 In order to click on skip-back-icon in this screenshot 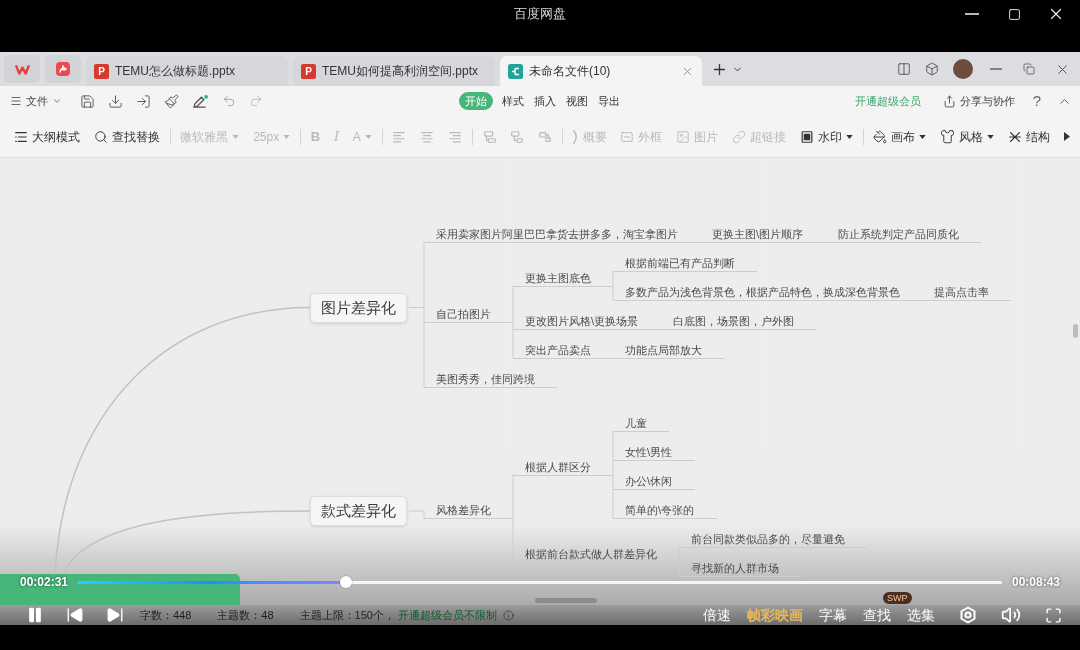, I will do `click(75, 615)`.